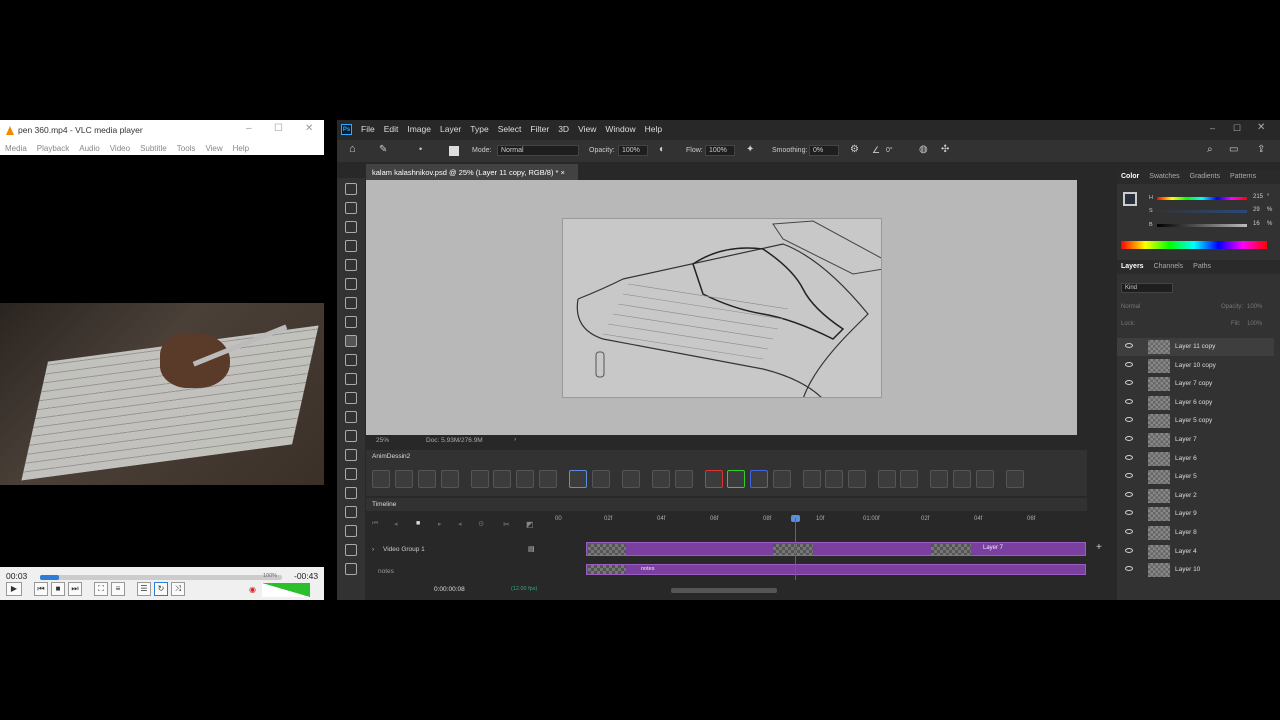  What do you see at coordinates (1195, 366) in the screenshot?
I see `layer-row: Layer 10 copy` at bounding box center [1195, 366].